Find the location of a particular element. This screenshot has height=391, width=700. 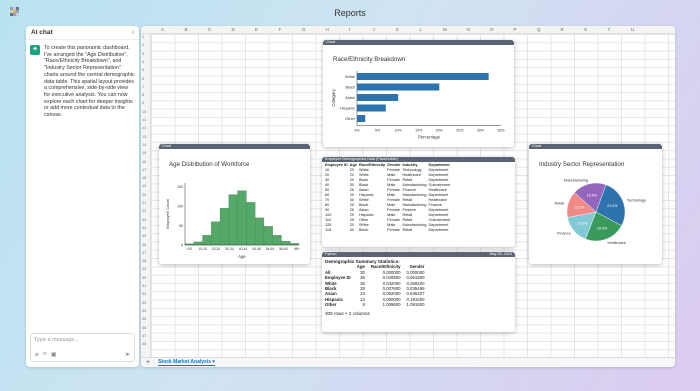

chevron-down-icon: ▾ is located at coordinates (213, 362).